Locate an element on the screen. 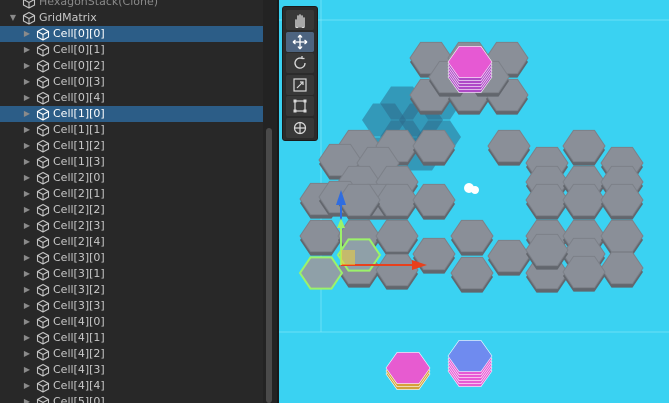 This screenshot has height=403, width=669. hierarchy-row: ▶ Cell[2][3] is located at coordinates (131, 226).